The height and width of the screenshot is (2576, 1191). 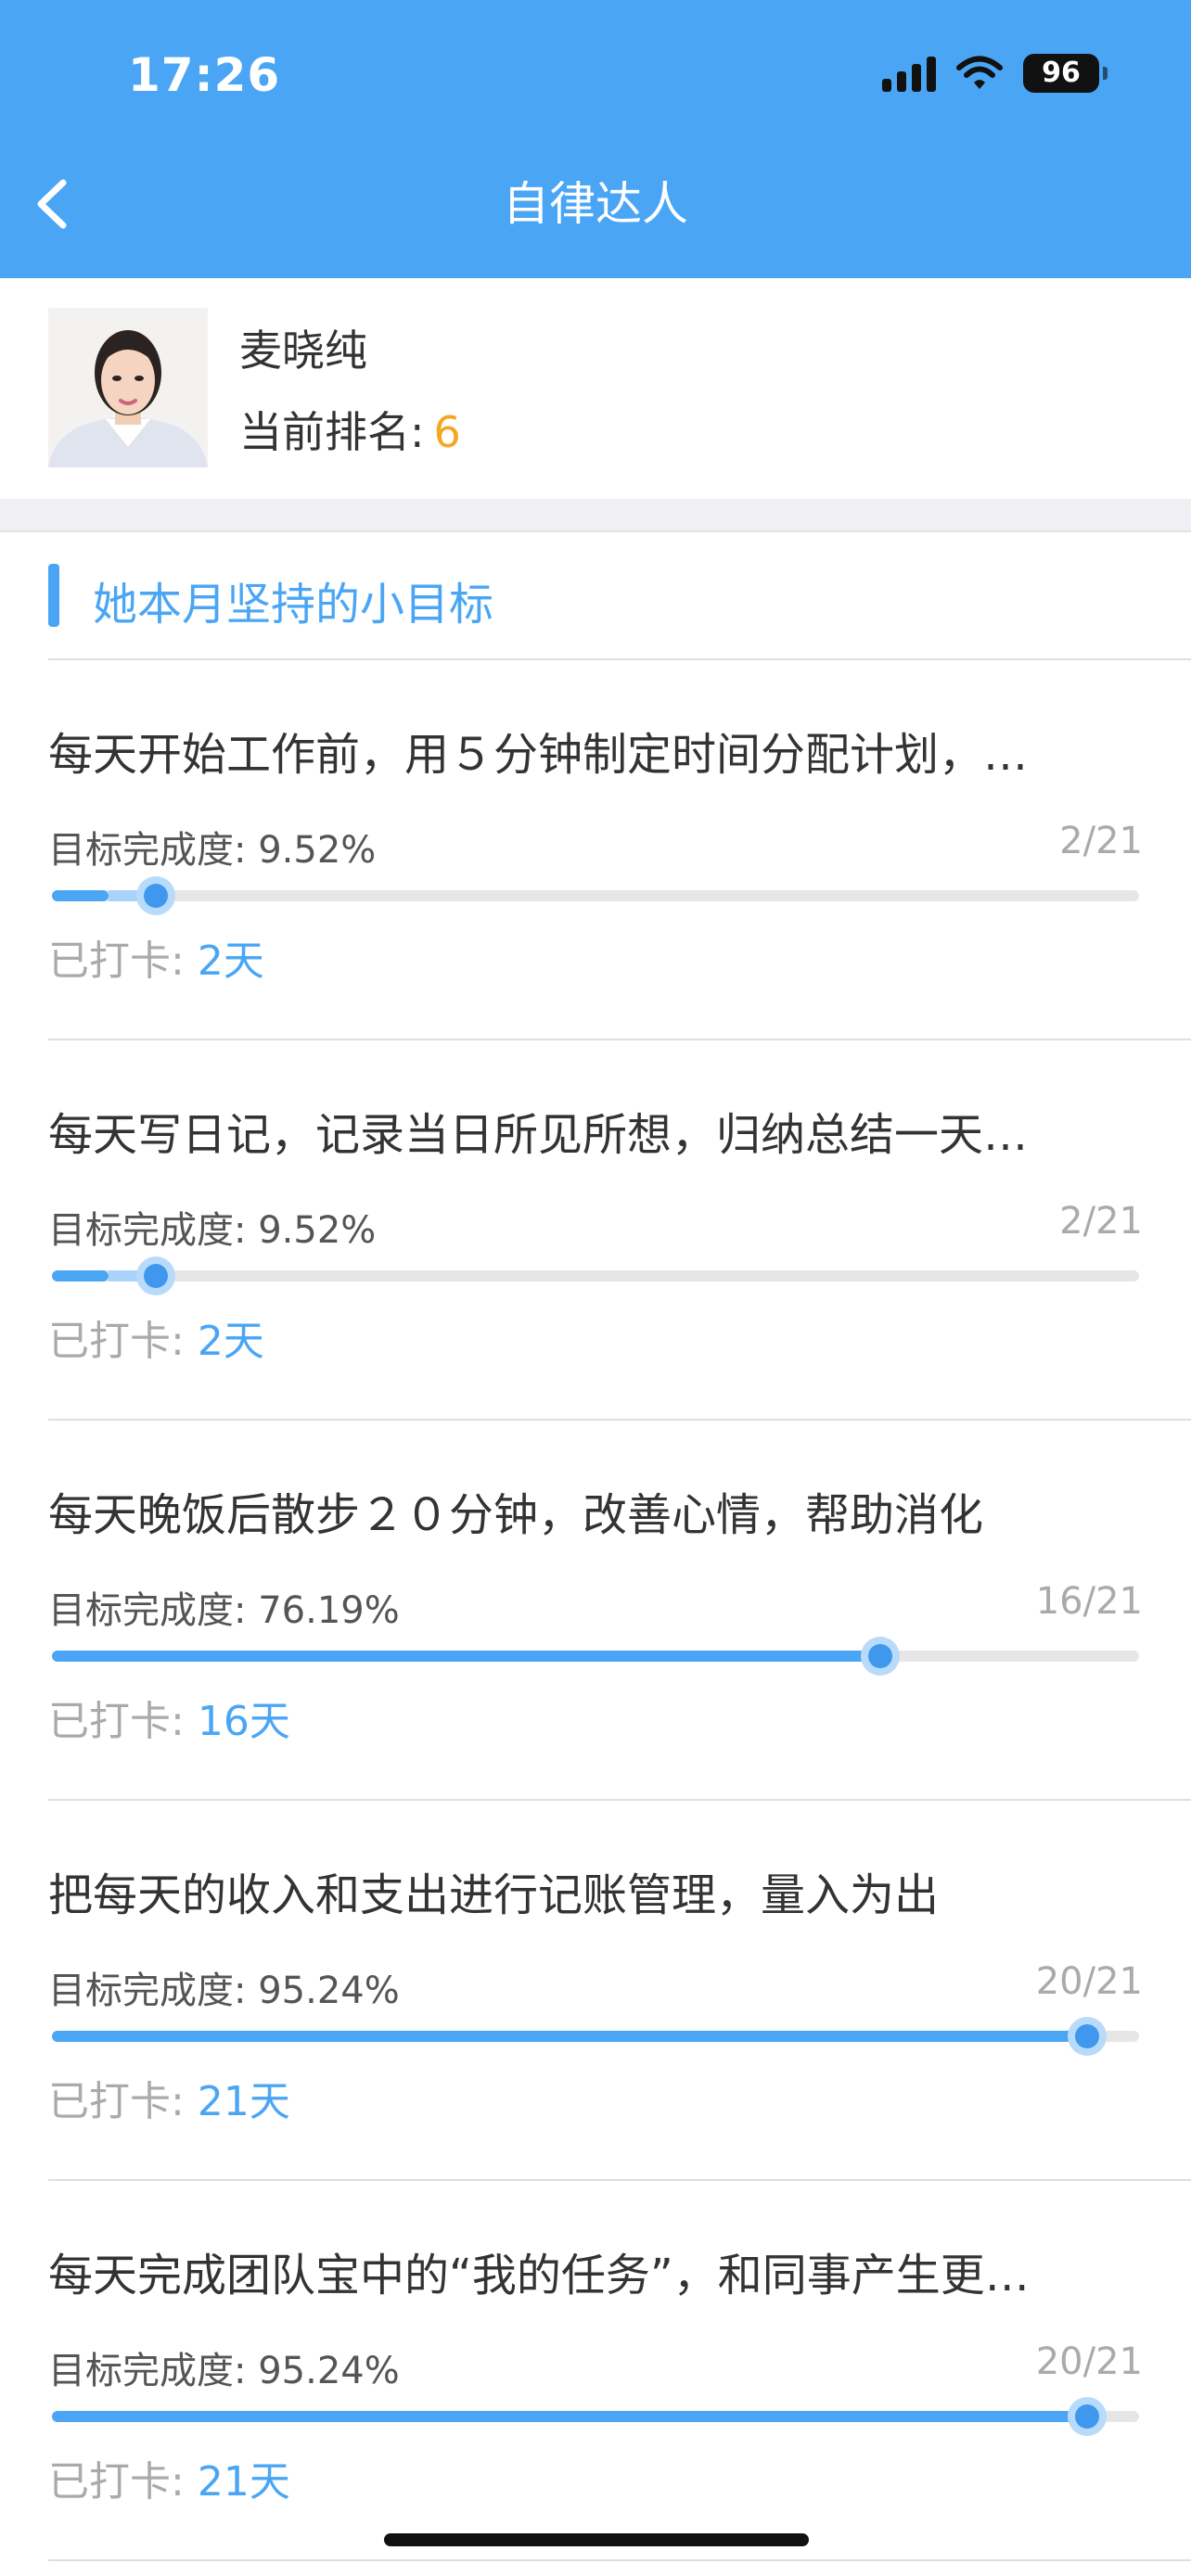 I want to click on user-name: 麦晓纯, so click(x=303, y=350).